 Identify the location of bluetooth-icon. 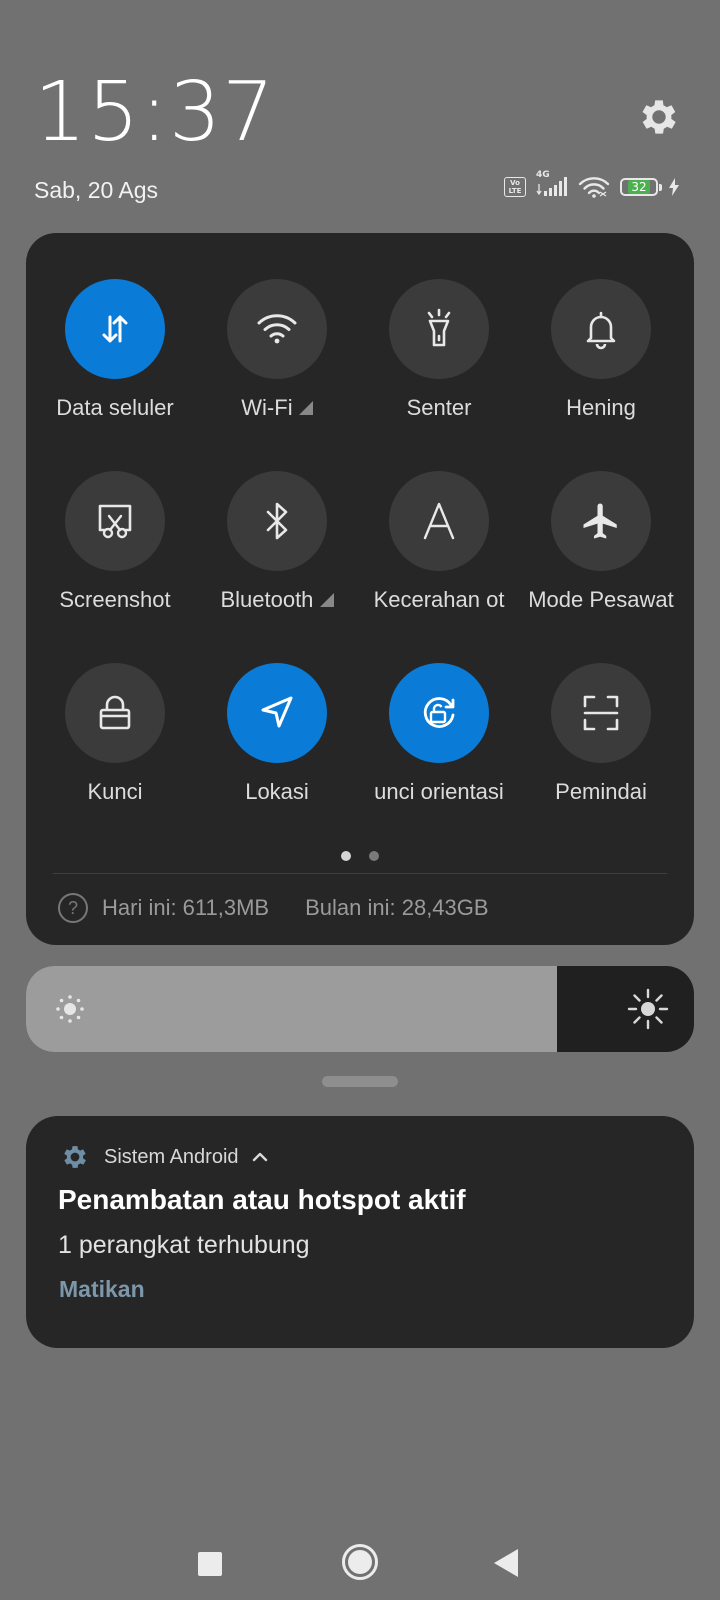
(277, 521).